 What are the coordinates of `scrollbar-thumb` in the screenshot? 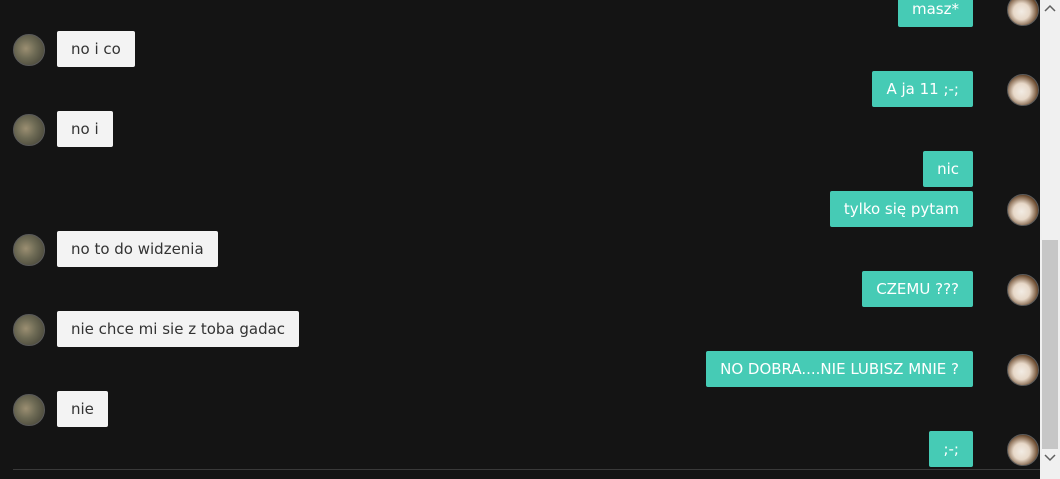 It's located at (1050, 344).